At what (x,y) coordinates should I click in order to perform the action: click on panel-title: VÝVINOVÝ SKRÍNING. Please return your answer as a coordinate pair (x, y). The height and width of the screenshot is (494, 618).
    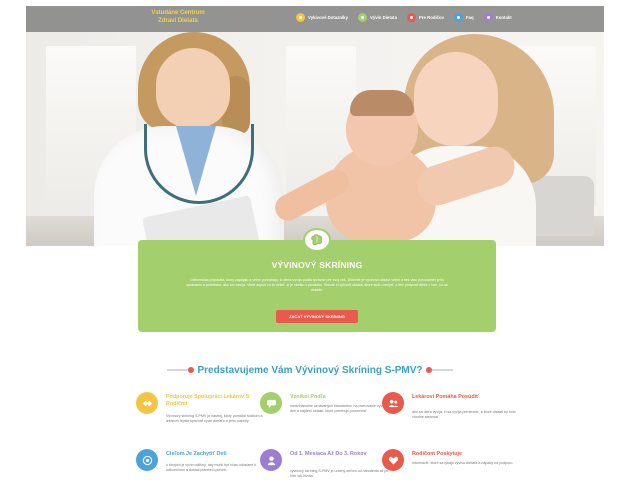
    Looking at the image, I should click on (317, 265).